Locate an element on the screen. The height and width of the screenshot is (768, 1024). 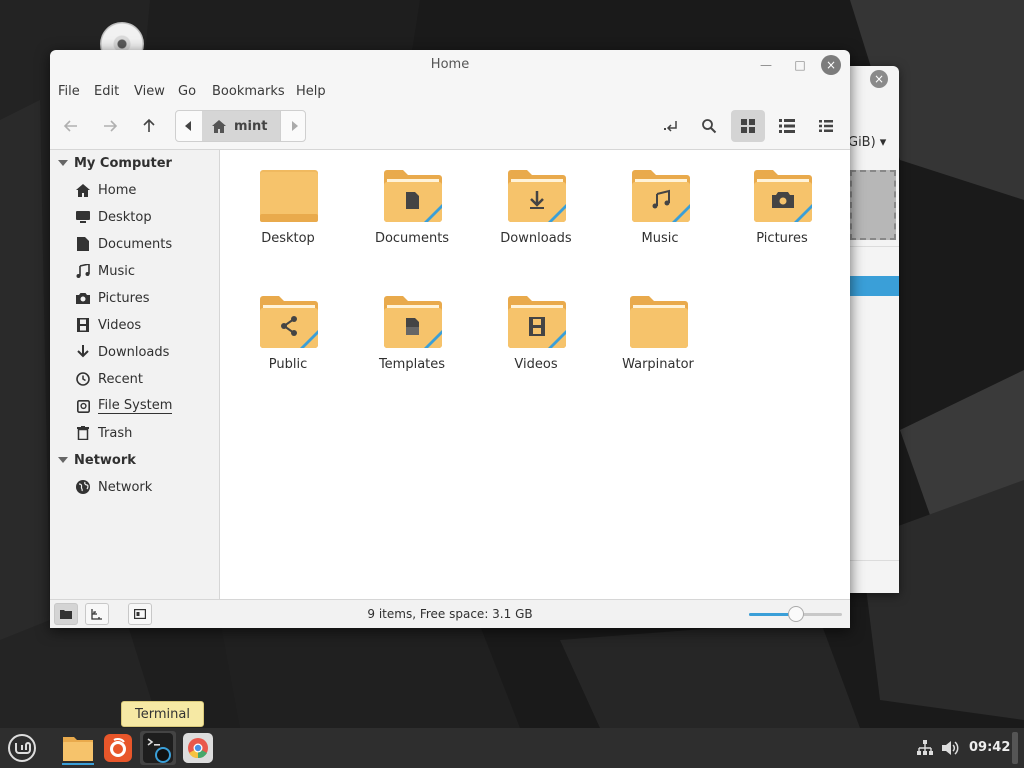
path-scroll-right-button is located at coordinates (293, 126).